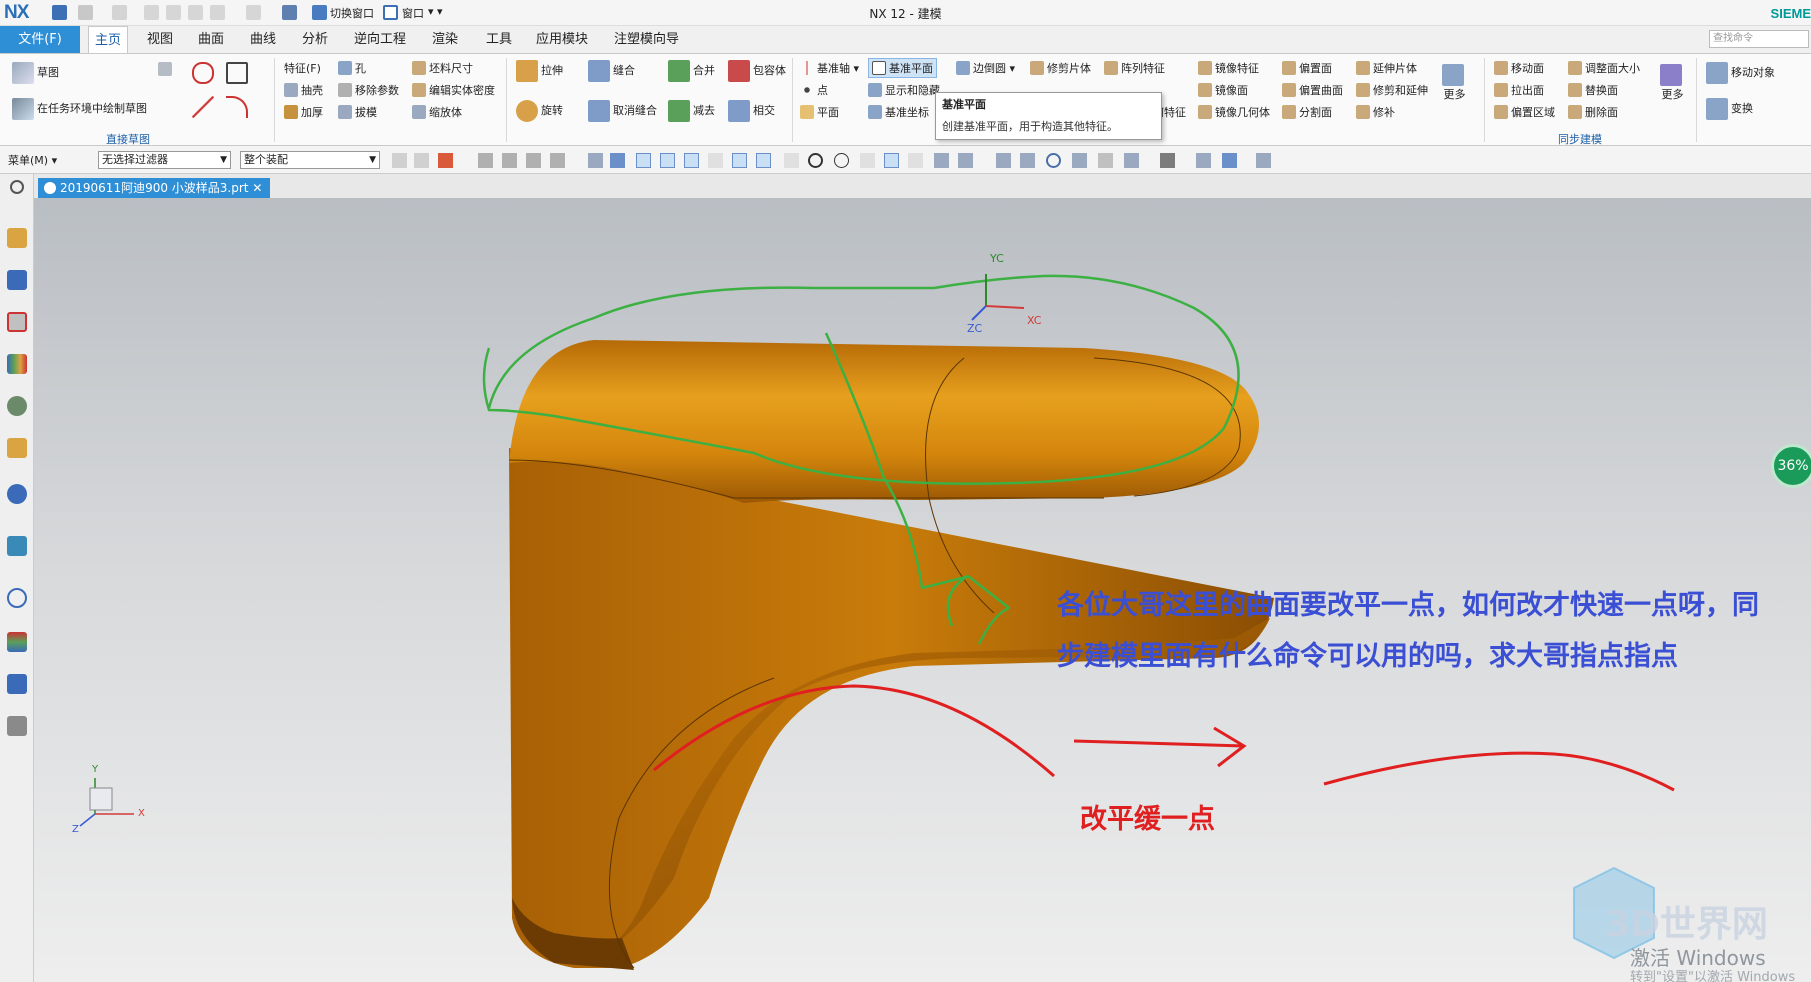 The height and width of the screenshot is (982, 1811). I want to click on section-view-icon, so click(1263, 160).